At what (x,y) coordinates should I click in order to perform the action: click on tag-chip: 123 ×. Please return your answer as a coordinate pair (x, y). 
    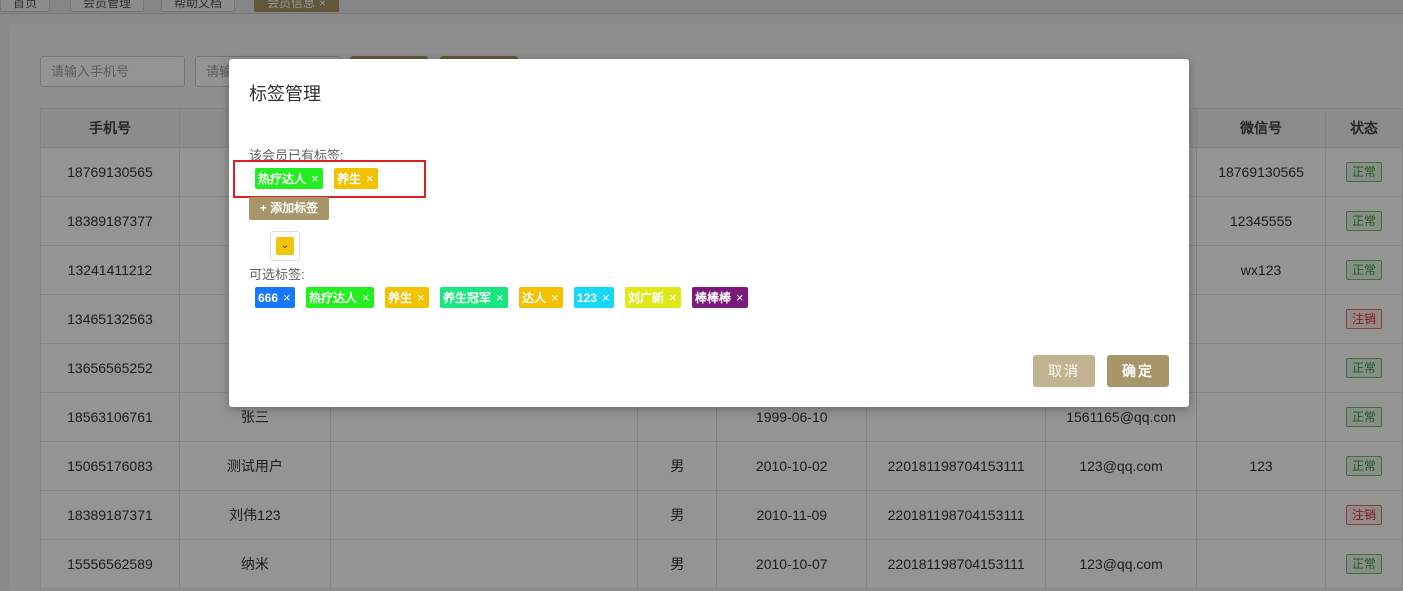
    Looking at the image, I should click on (594, 297).